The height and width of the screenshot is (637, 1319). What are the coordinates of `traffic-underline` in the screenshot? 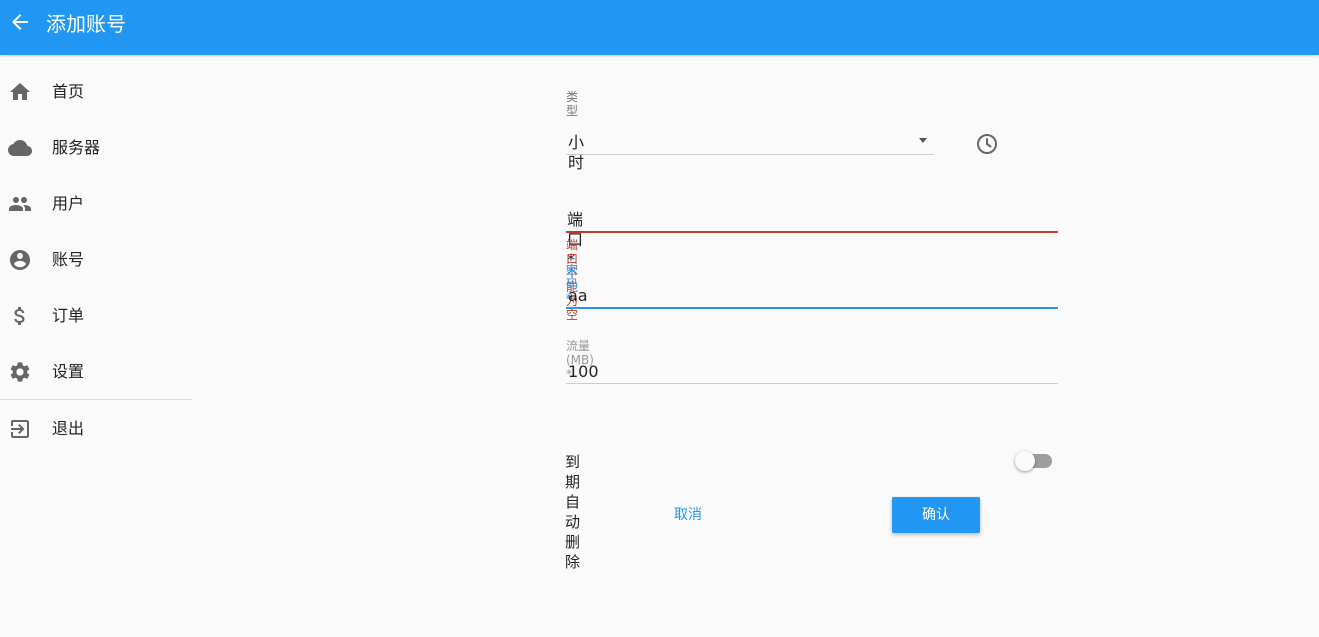 It's located at (812, 383).